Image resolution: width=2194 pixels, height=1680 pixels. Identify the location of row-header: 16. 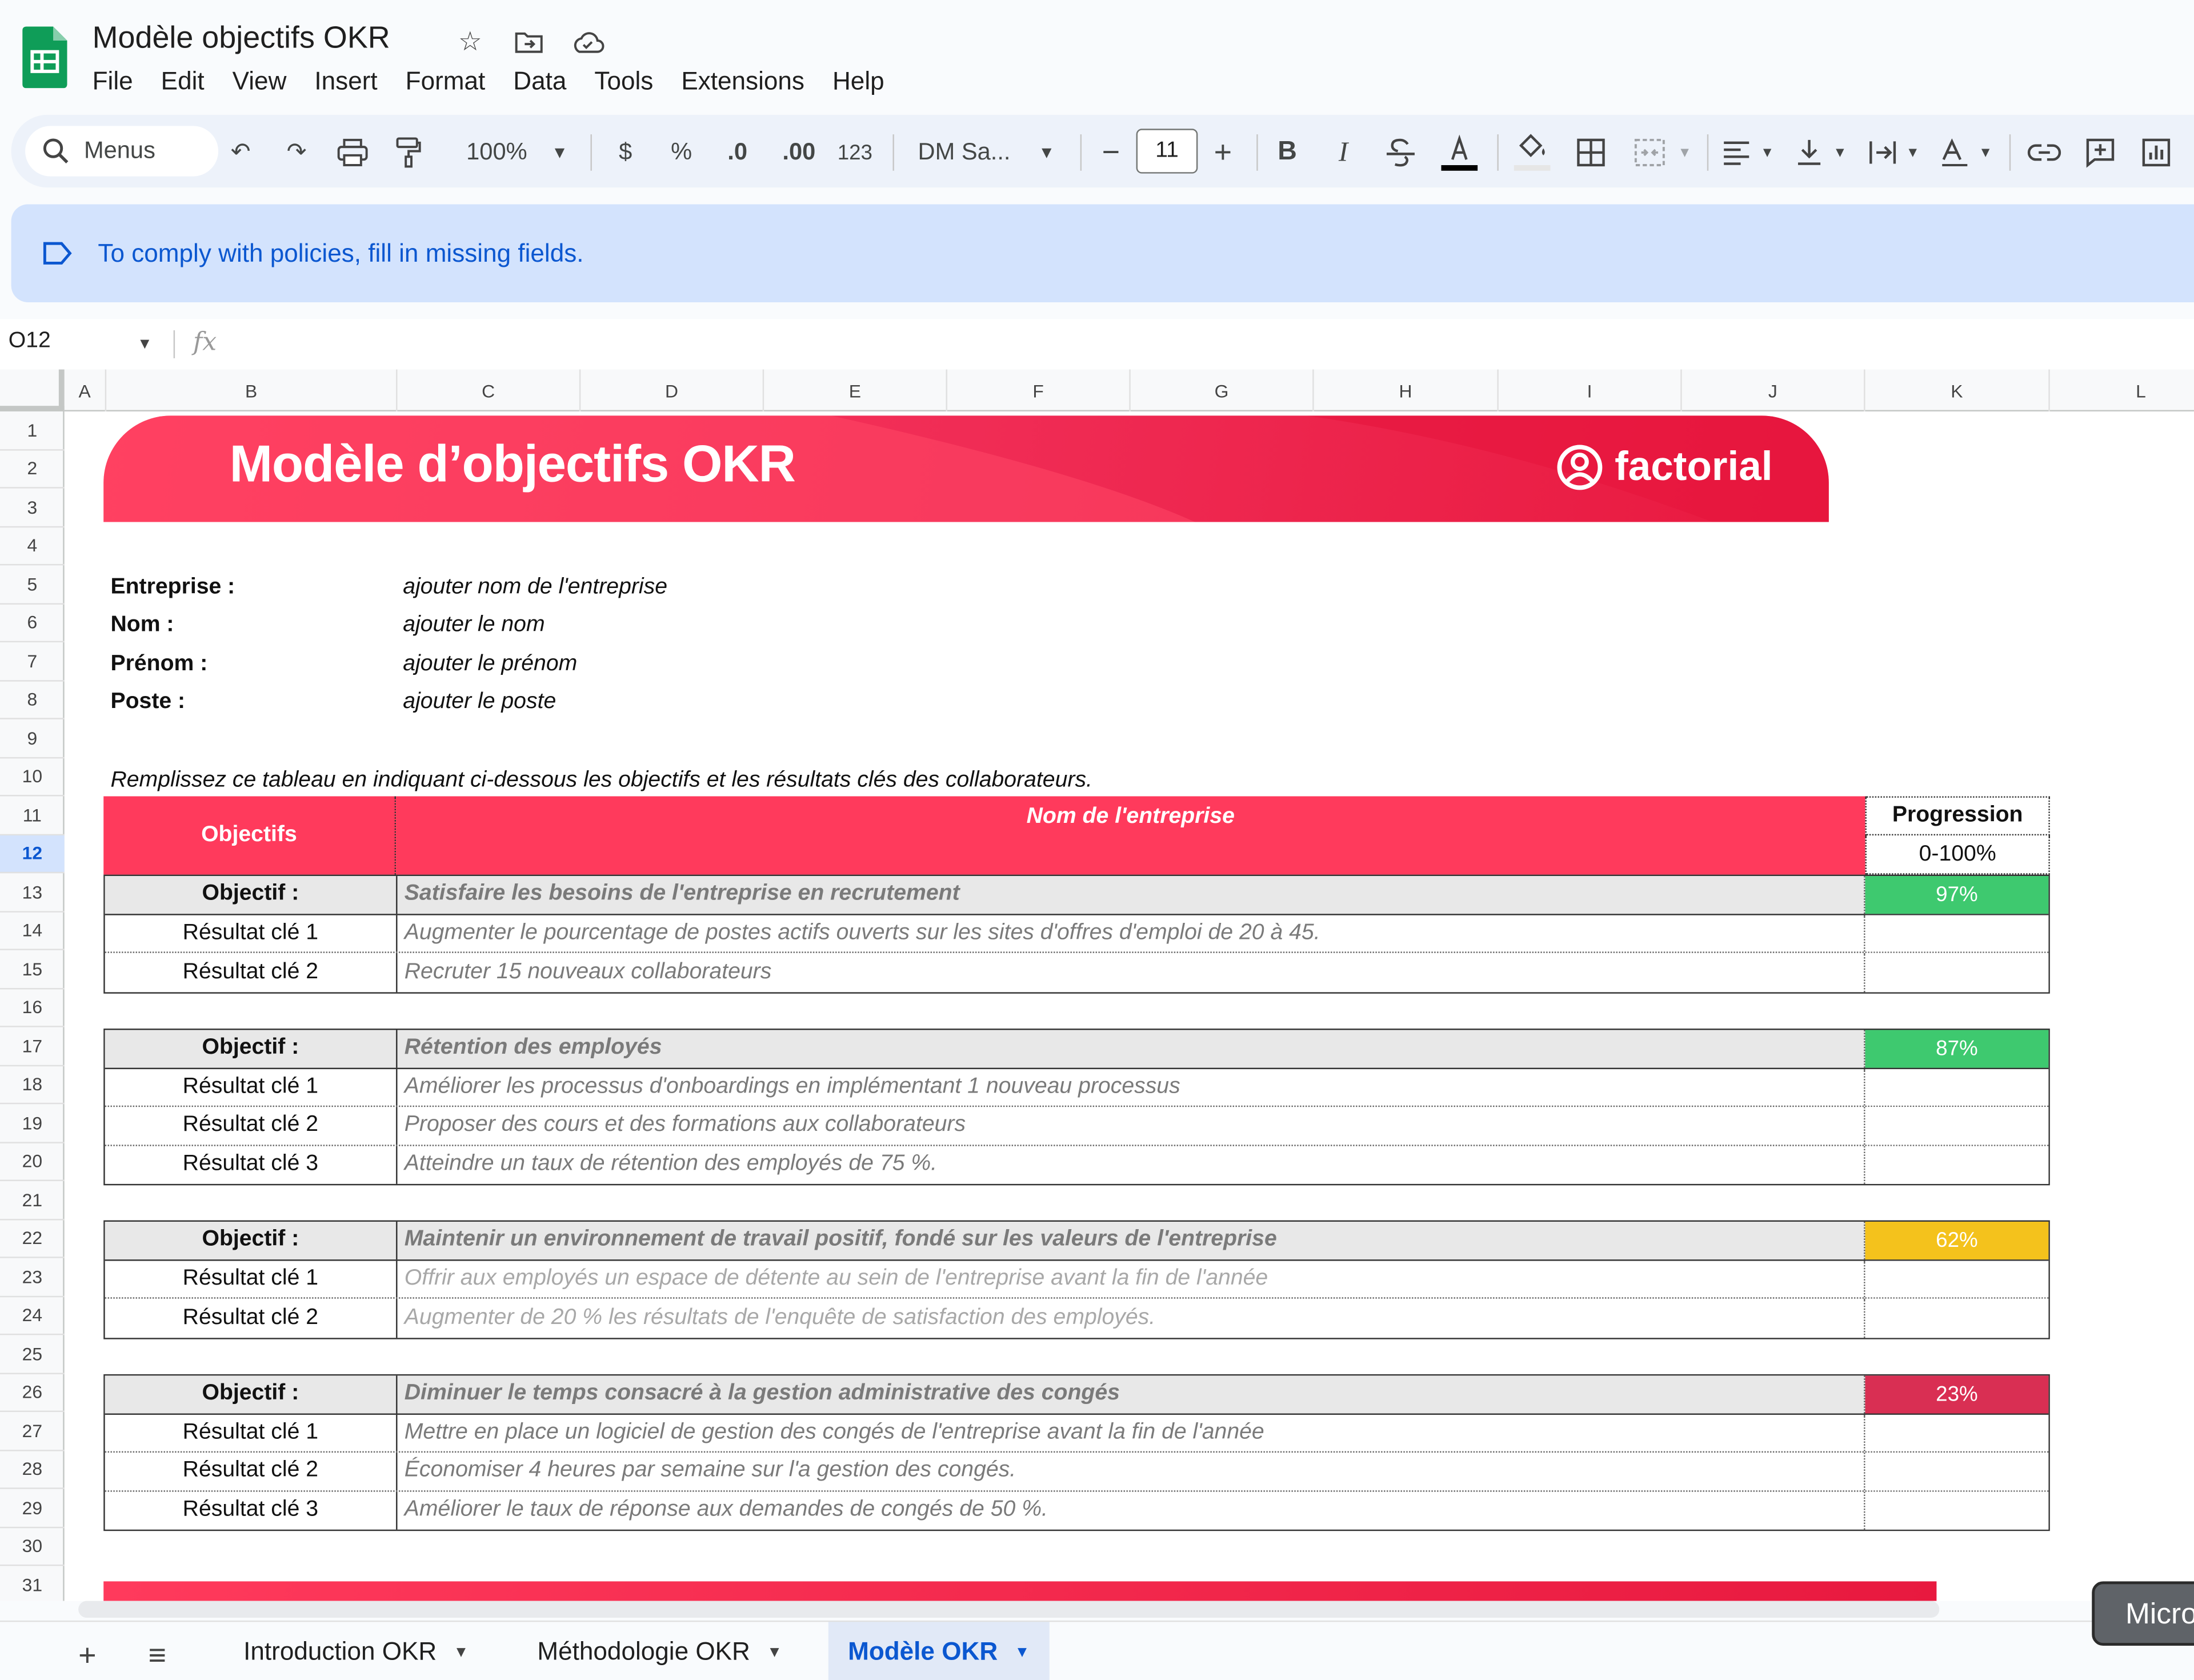
(33, 1008).